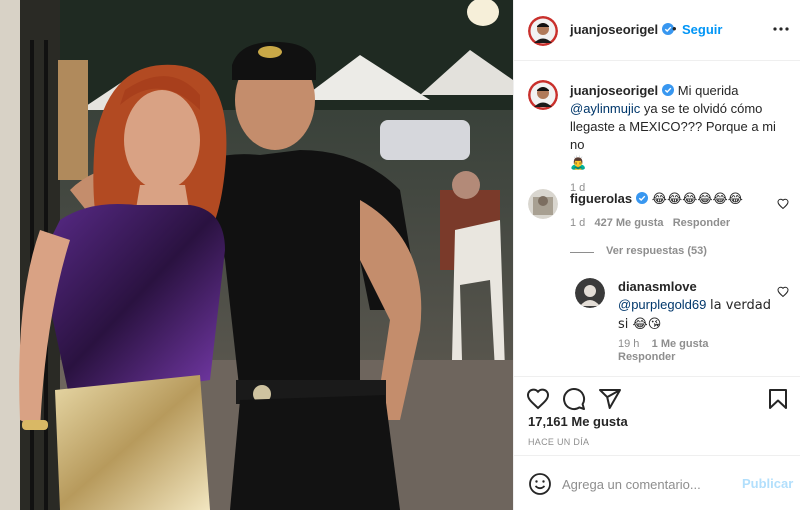 The width and height of the screenshot is (800, 510). What do you see at coordinates (629, 344) in the screenshot?
I see `comment-age: 19 h` at bounding box center [629, 344].